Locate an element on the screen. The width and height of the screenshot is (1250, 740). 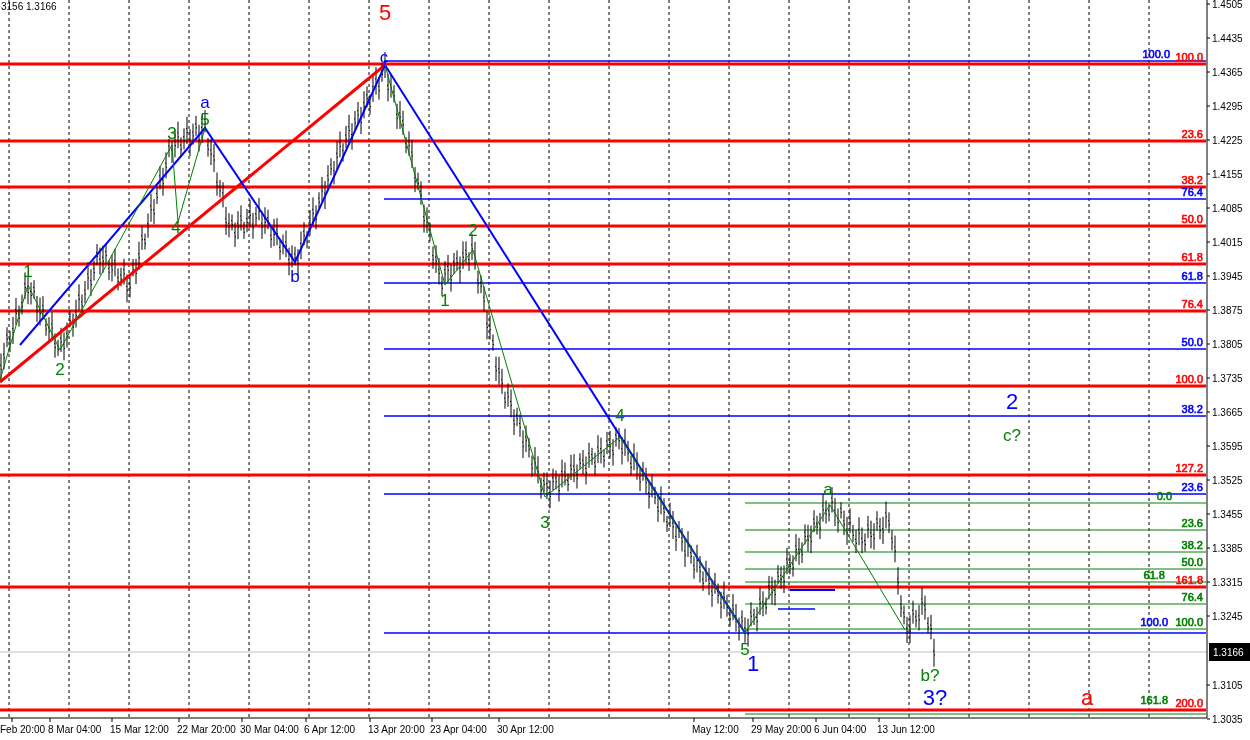
price-axis-label: 1.4365 is located at coordinates (1227, 72).